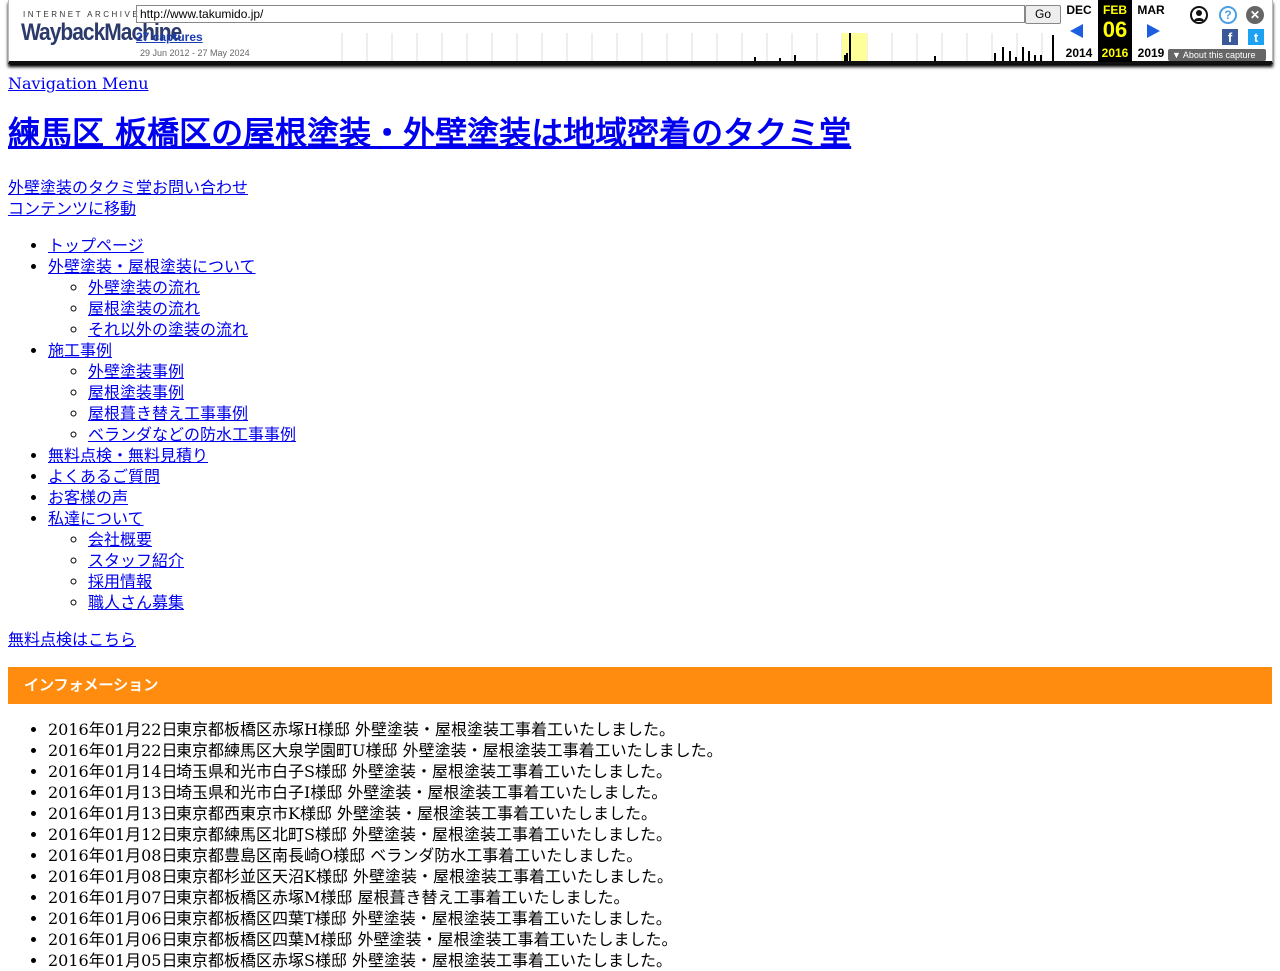  What do you see at coordinates (88, 497) in the screenshot?
I see `menu-link: お客様の声` at bounding box center [88, 497].